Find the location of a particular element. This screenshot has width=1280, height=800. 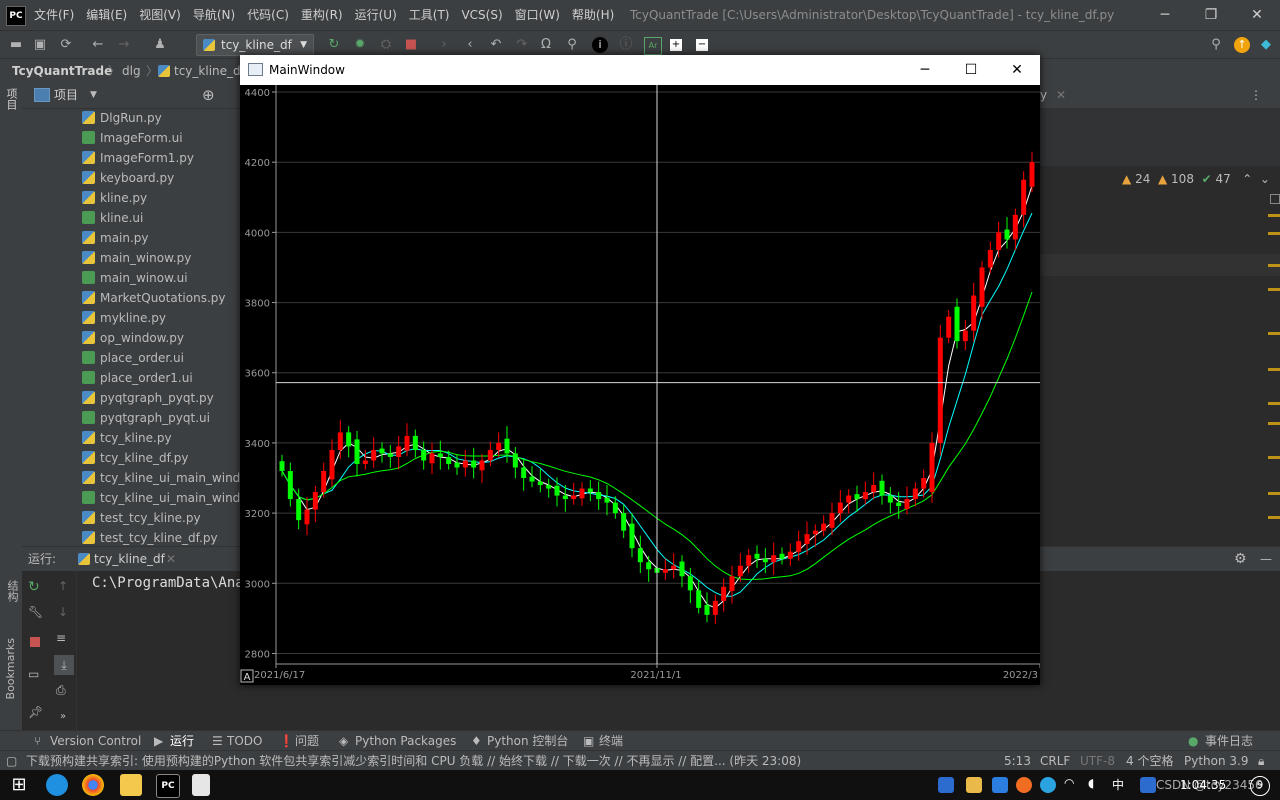

menu-item: 窗口(W) is located at coordinates (537, 15).